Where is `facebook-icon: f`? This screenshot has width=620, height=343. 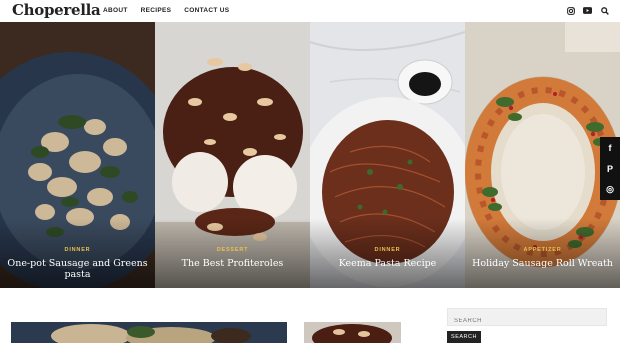
facebook-icon: f is located at coordinates (610, 147).